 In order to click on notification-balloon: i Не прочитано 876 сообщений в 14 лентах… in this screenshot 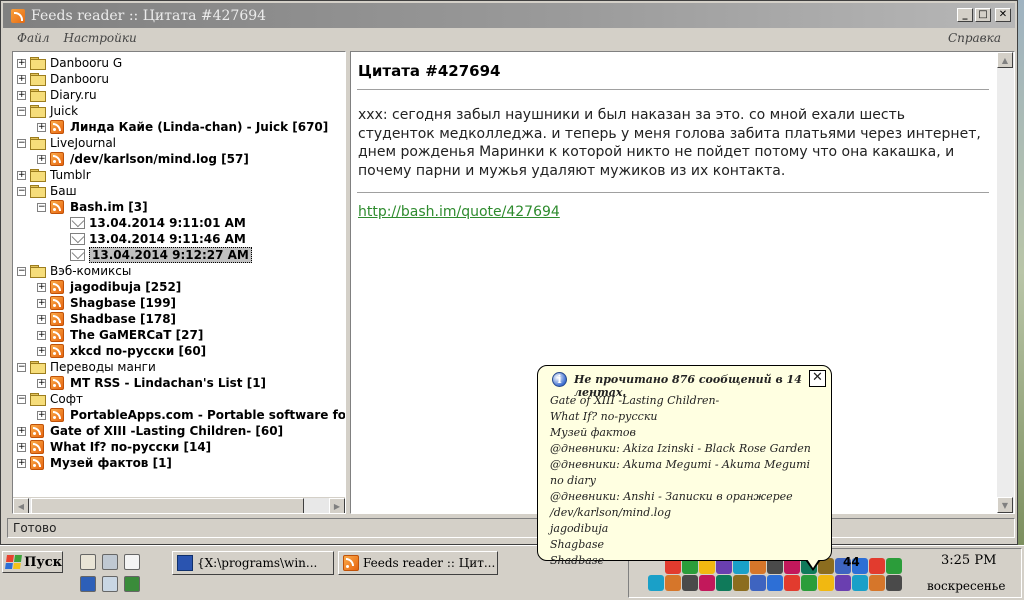, I will do `click(684, 466)`.